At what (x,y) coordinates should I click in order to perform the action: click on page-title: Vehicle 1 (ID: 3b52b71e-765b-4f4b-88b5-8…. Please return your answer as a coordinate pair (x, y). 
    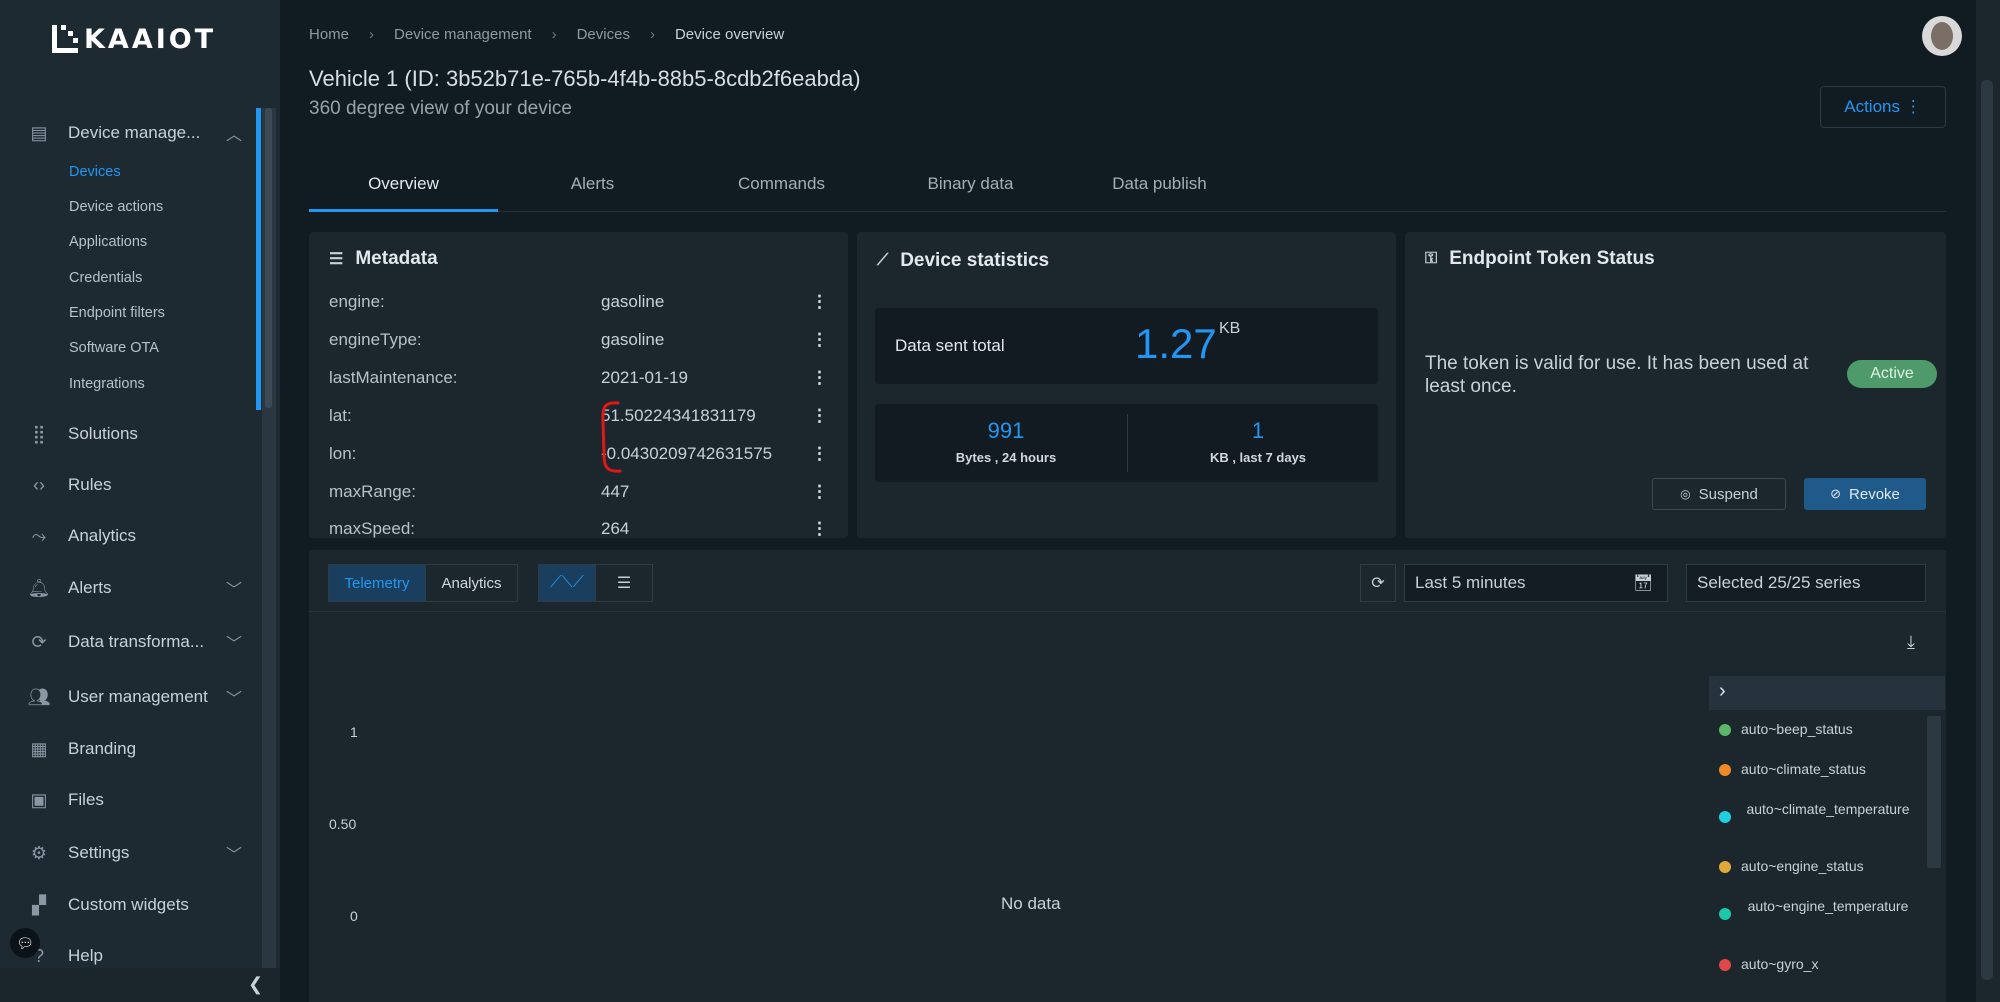
    Looking at the image, I should click on (585, 78).